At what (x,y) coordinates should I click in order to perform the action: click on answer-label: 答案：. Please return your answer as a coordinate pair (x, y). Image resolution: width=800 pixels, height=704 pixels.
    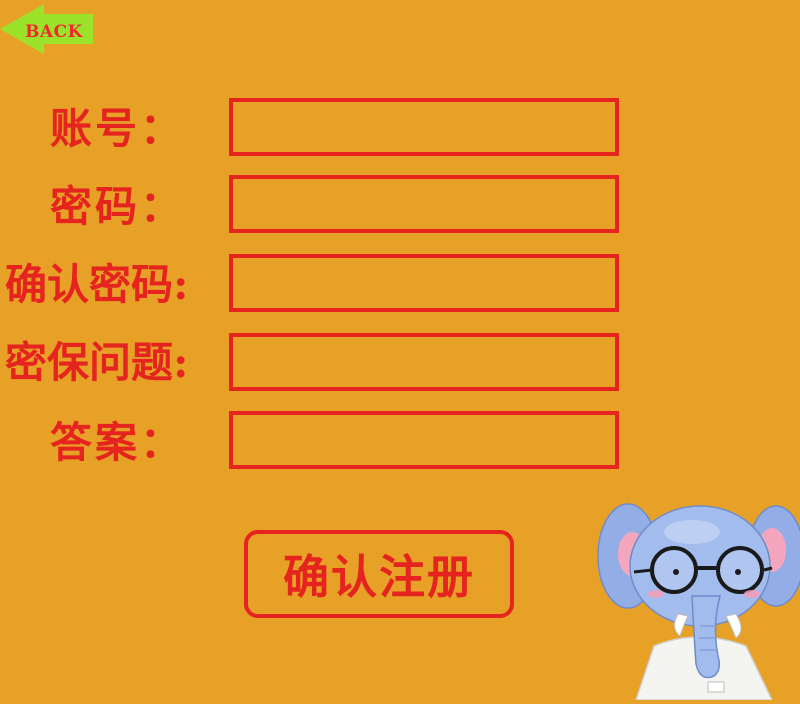
    Looking at the image, I should click on (118, 442).